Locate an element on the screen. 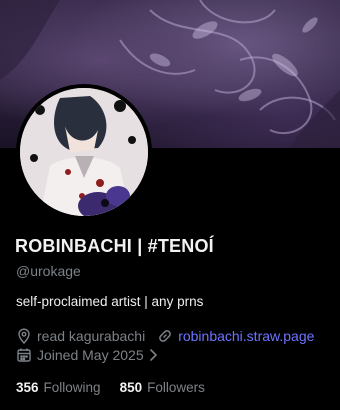 The height and width of the screenshot is (410, 340). profile-meta-row-1: read kagurabachi robinbachi.straw.page is located at coordinates (165, 336).